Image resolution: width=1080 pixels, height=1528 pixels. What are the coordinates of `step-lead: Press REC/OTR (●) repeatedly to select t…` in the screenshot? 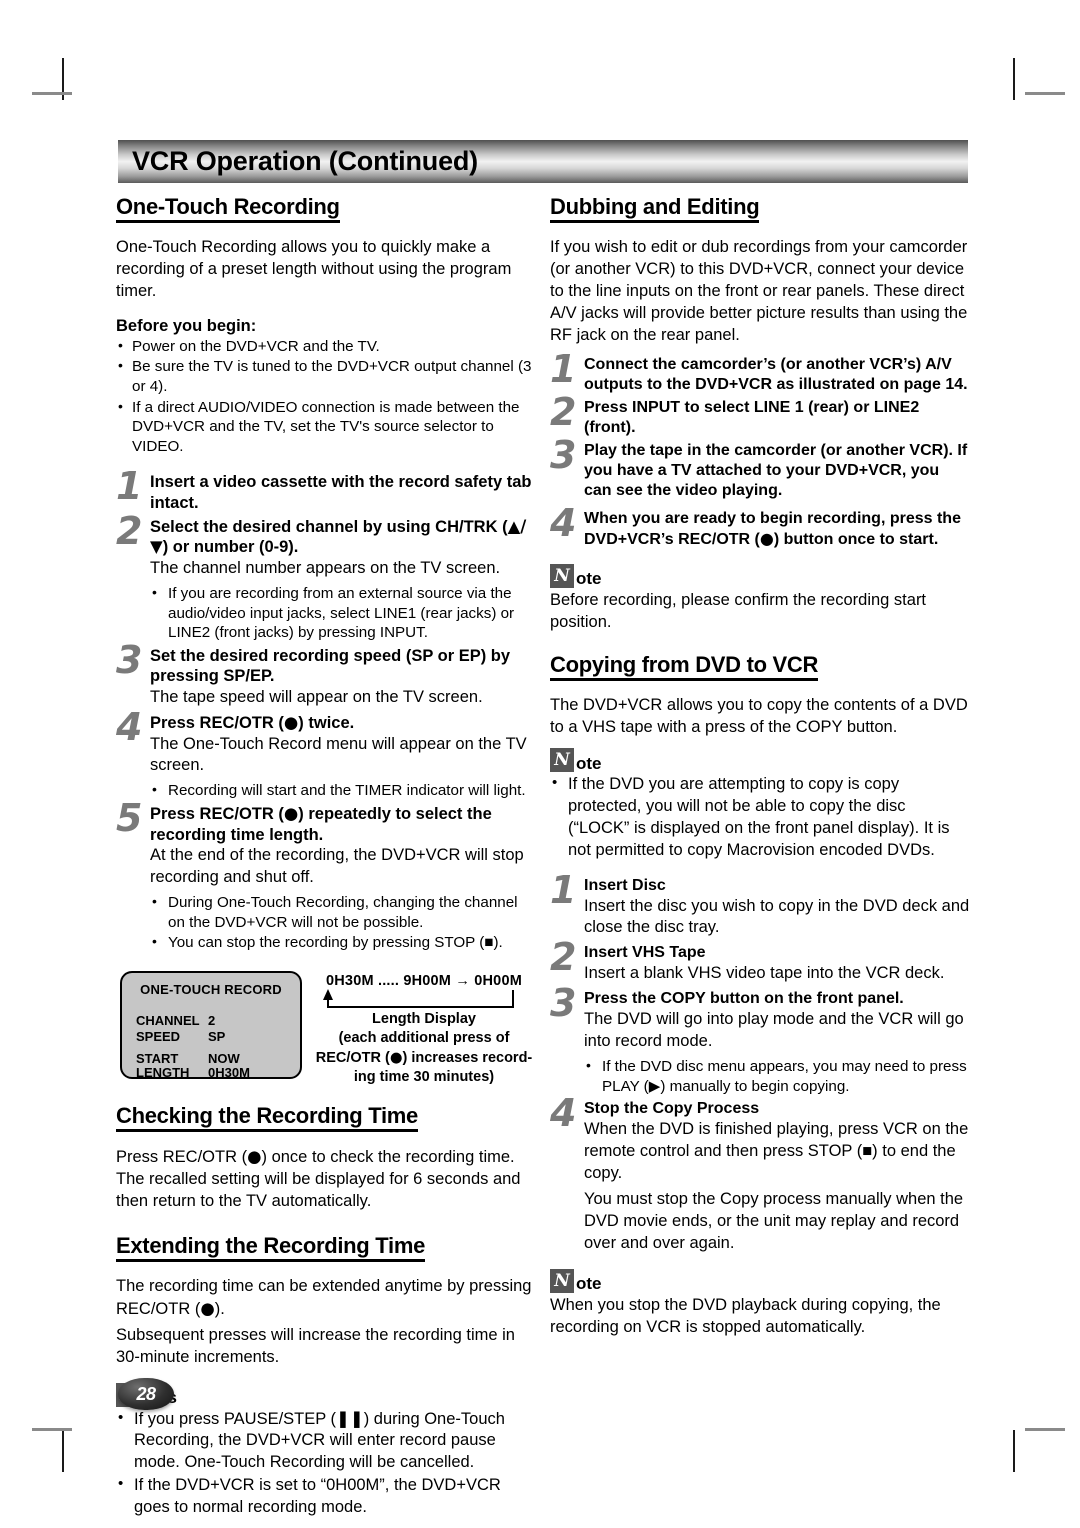 It's located at (343, 824).